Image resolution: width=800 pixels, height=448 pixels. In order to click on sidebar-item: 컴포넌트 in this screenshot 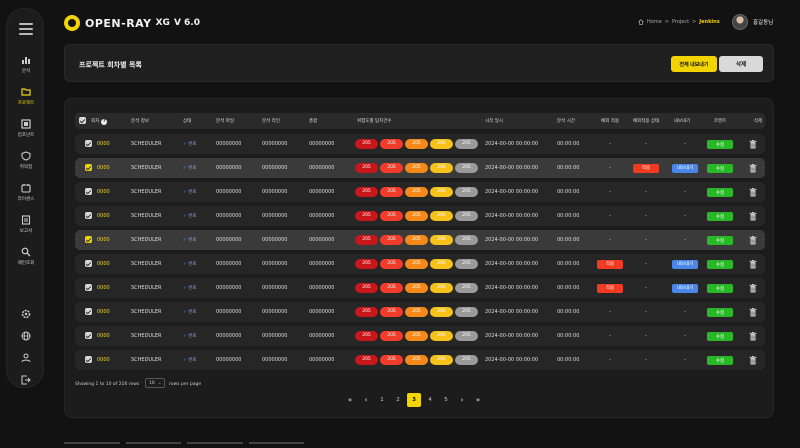, I will do `click(26, 128)`.